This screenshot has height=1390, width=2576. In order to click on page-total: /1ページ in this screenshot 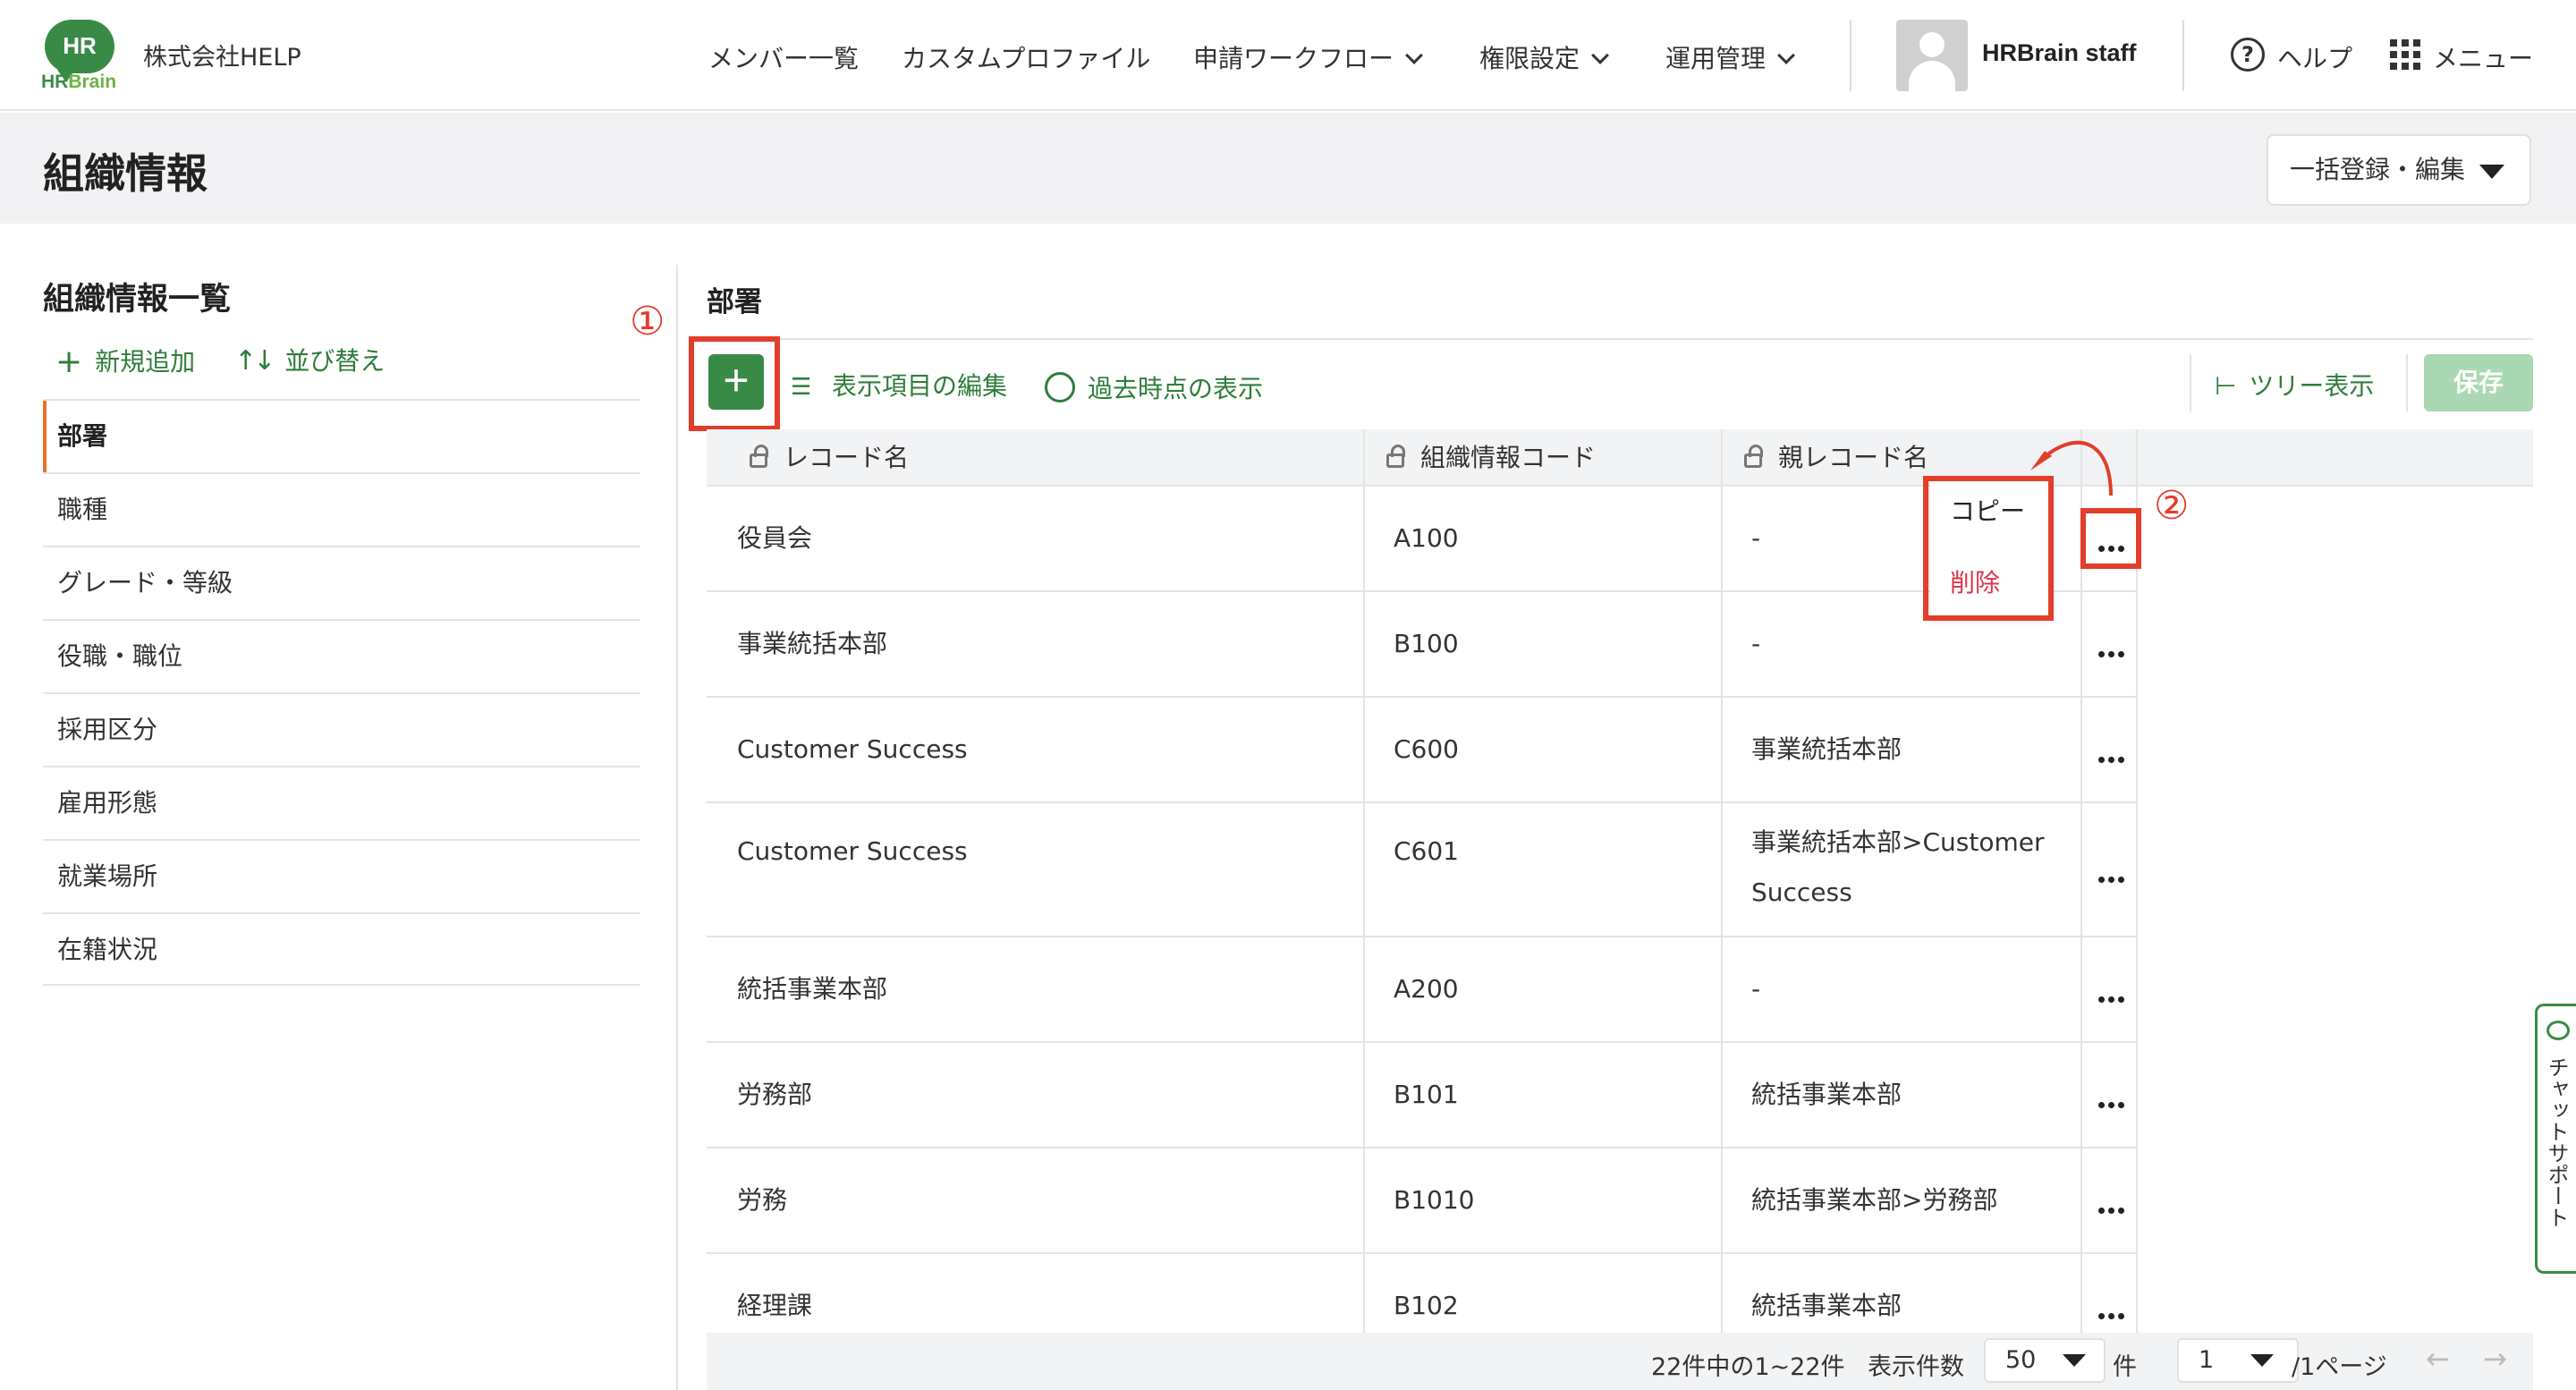, I will do `click(2339, 1367)`.